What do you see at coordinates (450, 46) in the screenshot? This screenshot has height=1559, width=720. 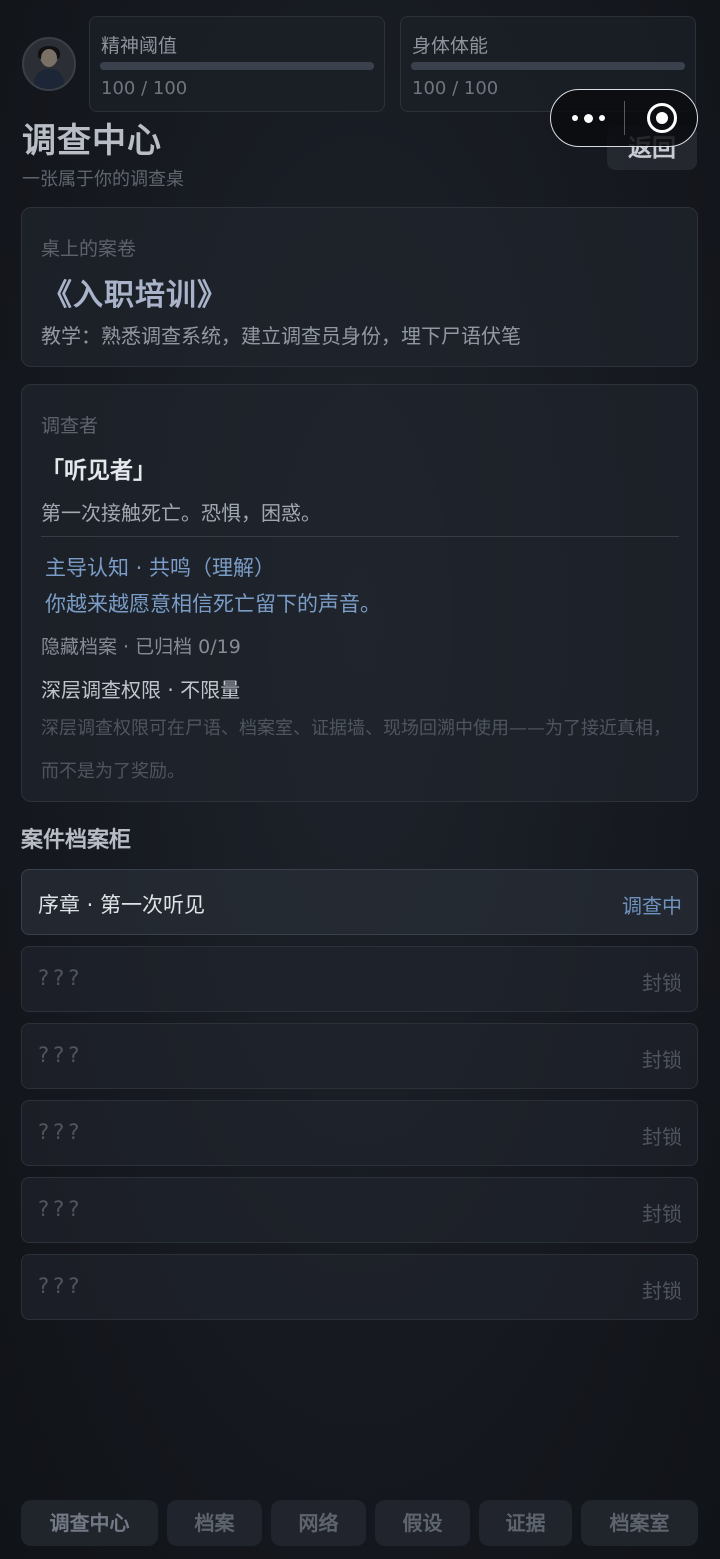 I see `physical-stamina-label: 身体体能` at bounding box center [450, 46].